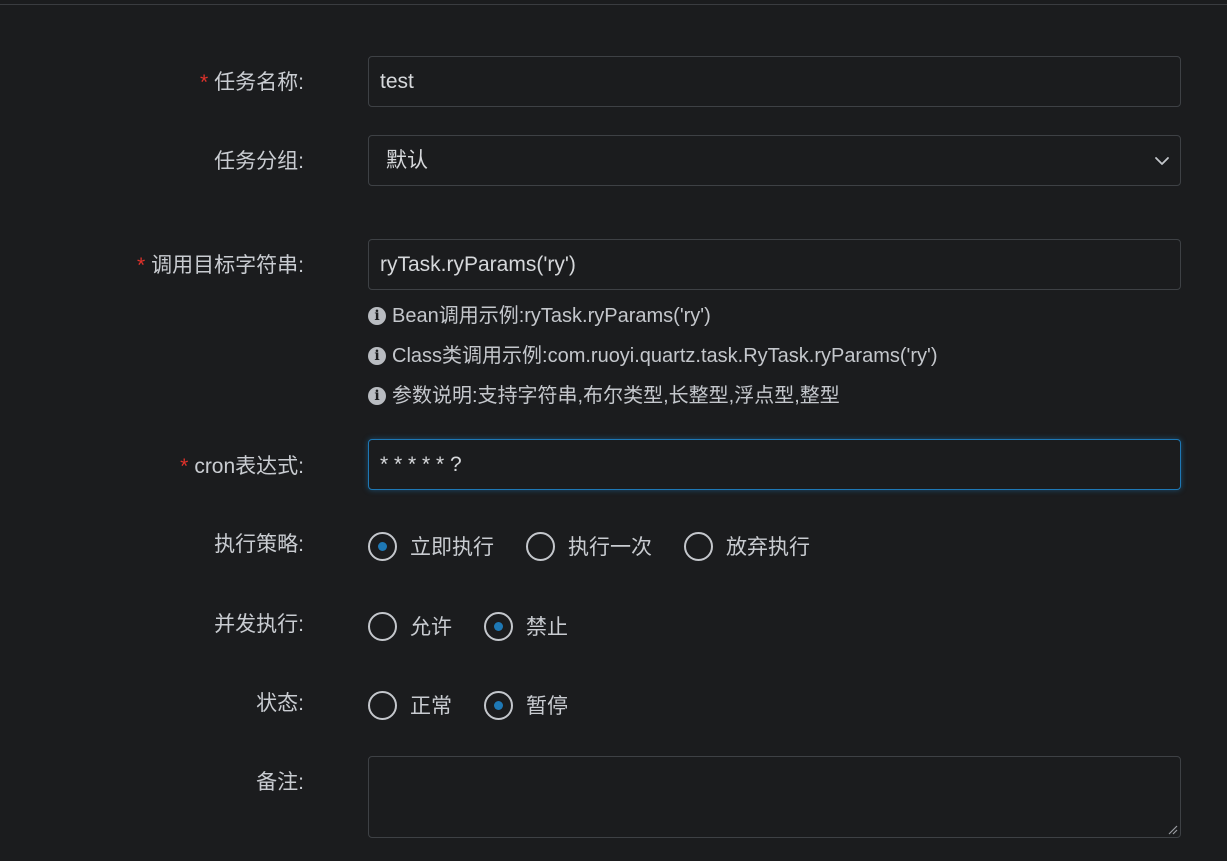 The image size is (1227, 861). What do you see at coordinates (774, 81) in the screenshot?
I see `task-name-input: test` at bounding box center [774, 81].